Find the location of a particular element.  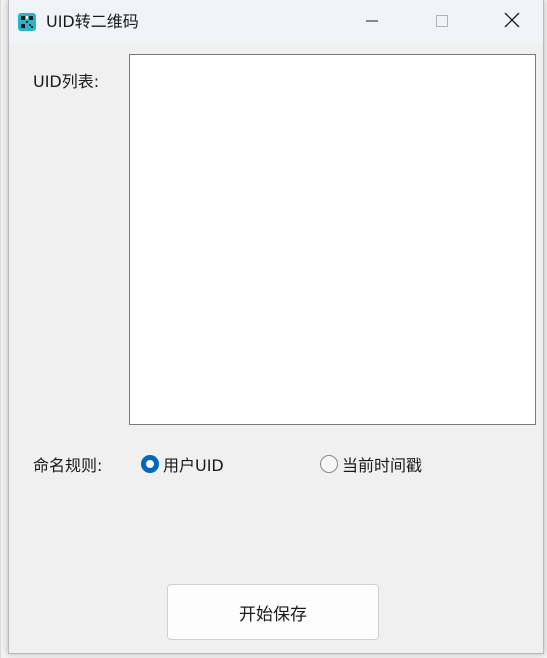

radio-timestamp: 当前时间戳 is located at coordinates (371, 464).